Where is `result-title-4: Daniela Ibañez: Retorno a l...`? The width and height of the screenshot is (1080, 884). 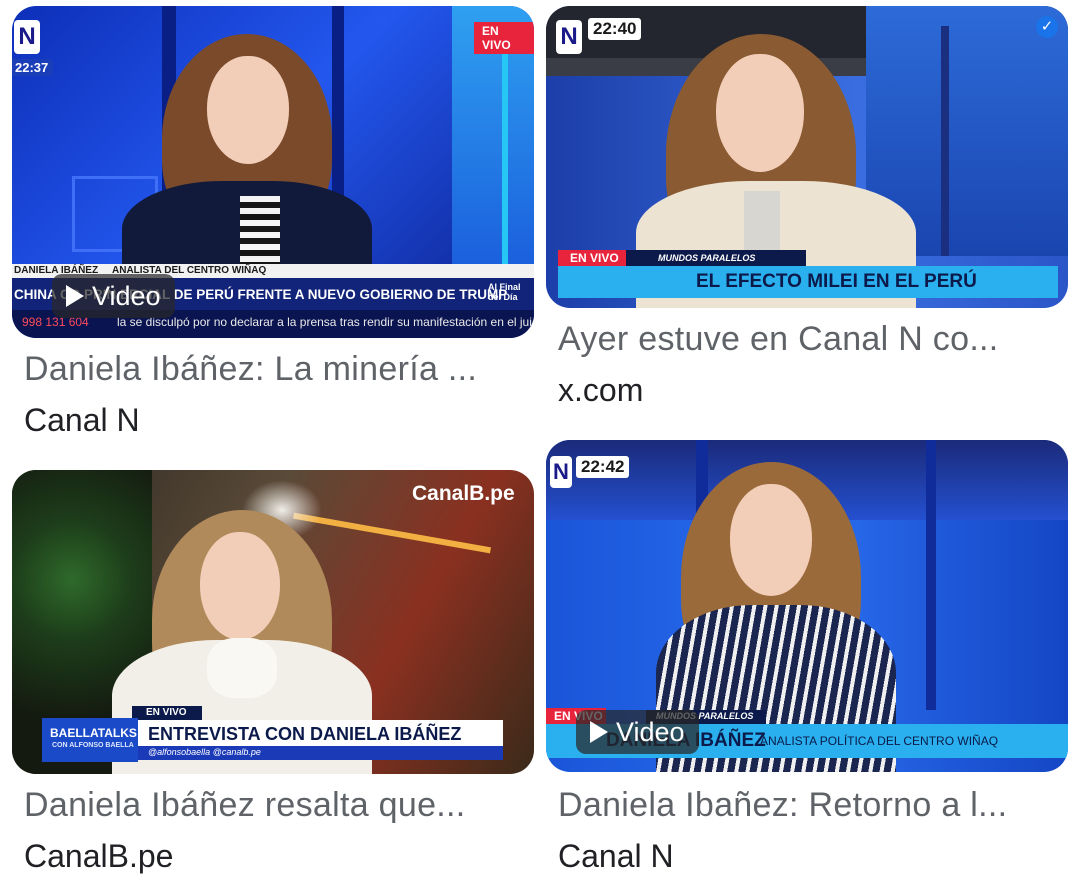
result-title-4: Daniela Ibañez: Retorno a l... is located at coordinates (782, 805).